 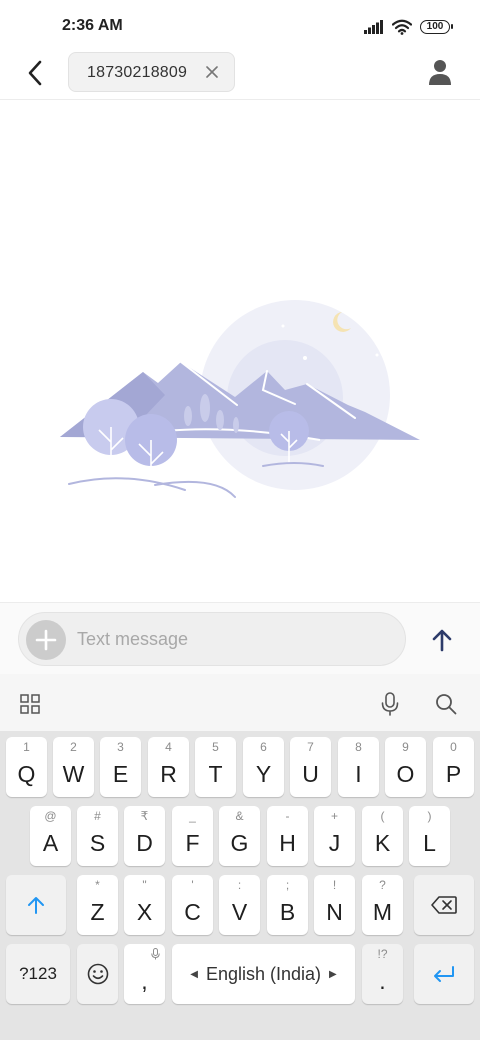 What do you see at coordinates (240, 703) in the screenshot?
I see `keyboard-toolbar` at bounding box center [240, 703].